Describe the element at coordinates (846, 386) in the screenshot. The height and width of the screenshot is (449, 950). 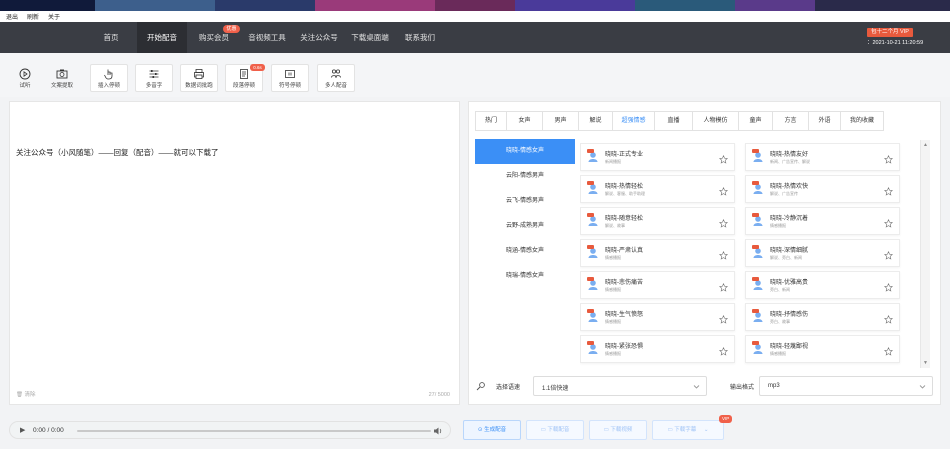
I see `format-select: mp3` at that location.